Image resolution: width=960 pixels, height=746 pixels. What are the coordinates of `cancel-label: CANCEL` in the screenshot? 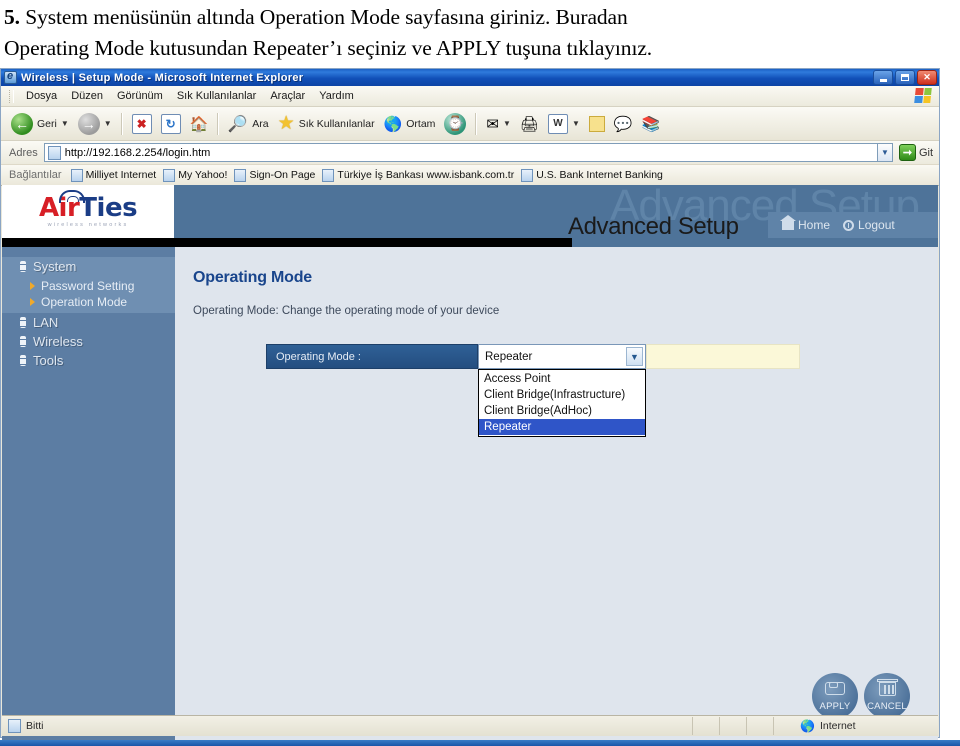 It's located at (887, 706).